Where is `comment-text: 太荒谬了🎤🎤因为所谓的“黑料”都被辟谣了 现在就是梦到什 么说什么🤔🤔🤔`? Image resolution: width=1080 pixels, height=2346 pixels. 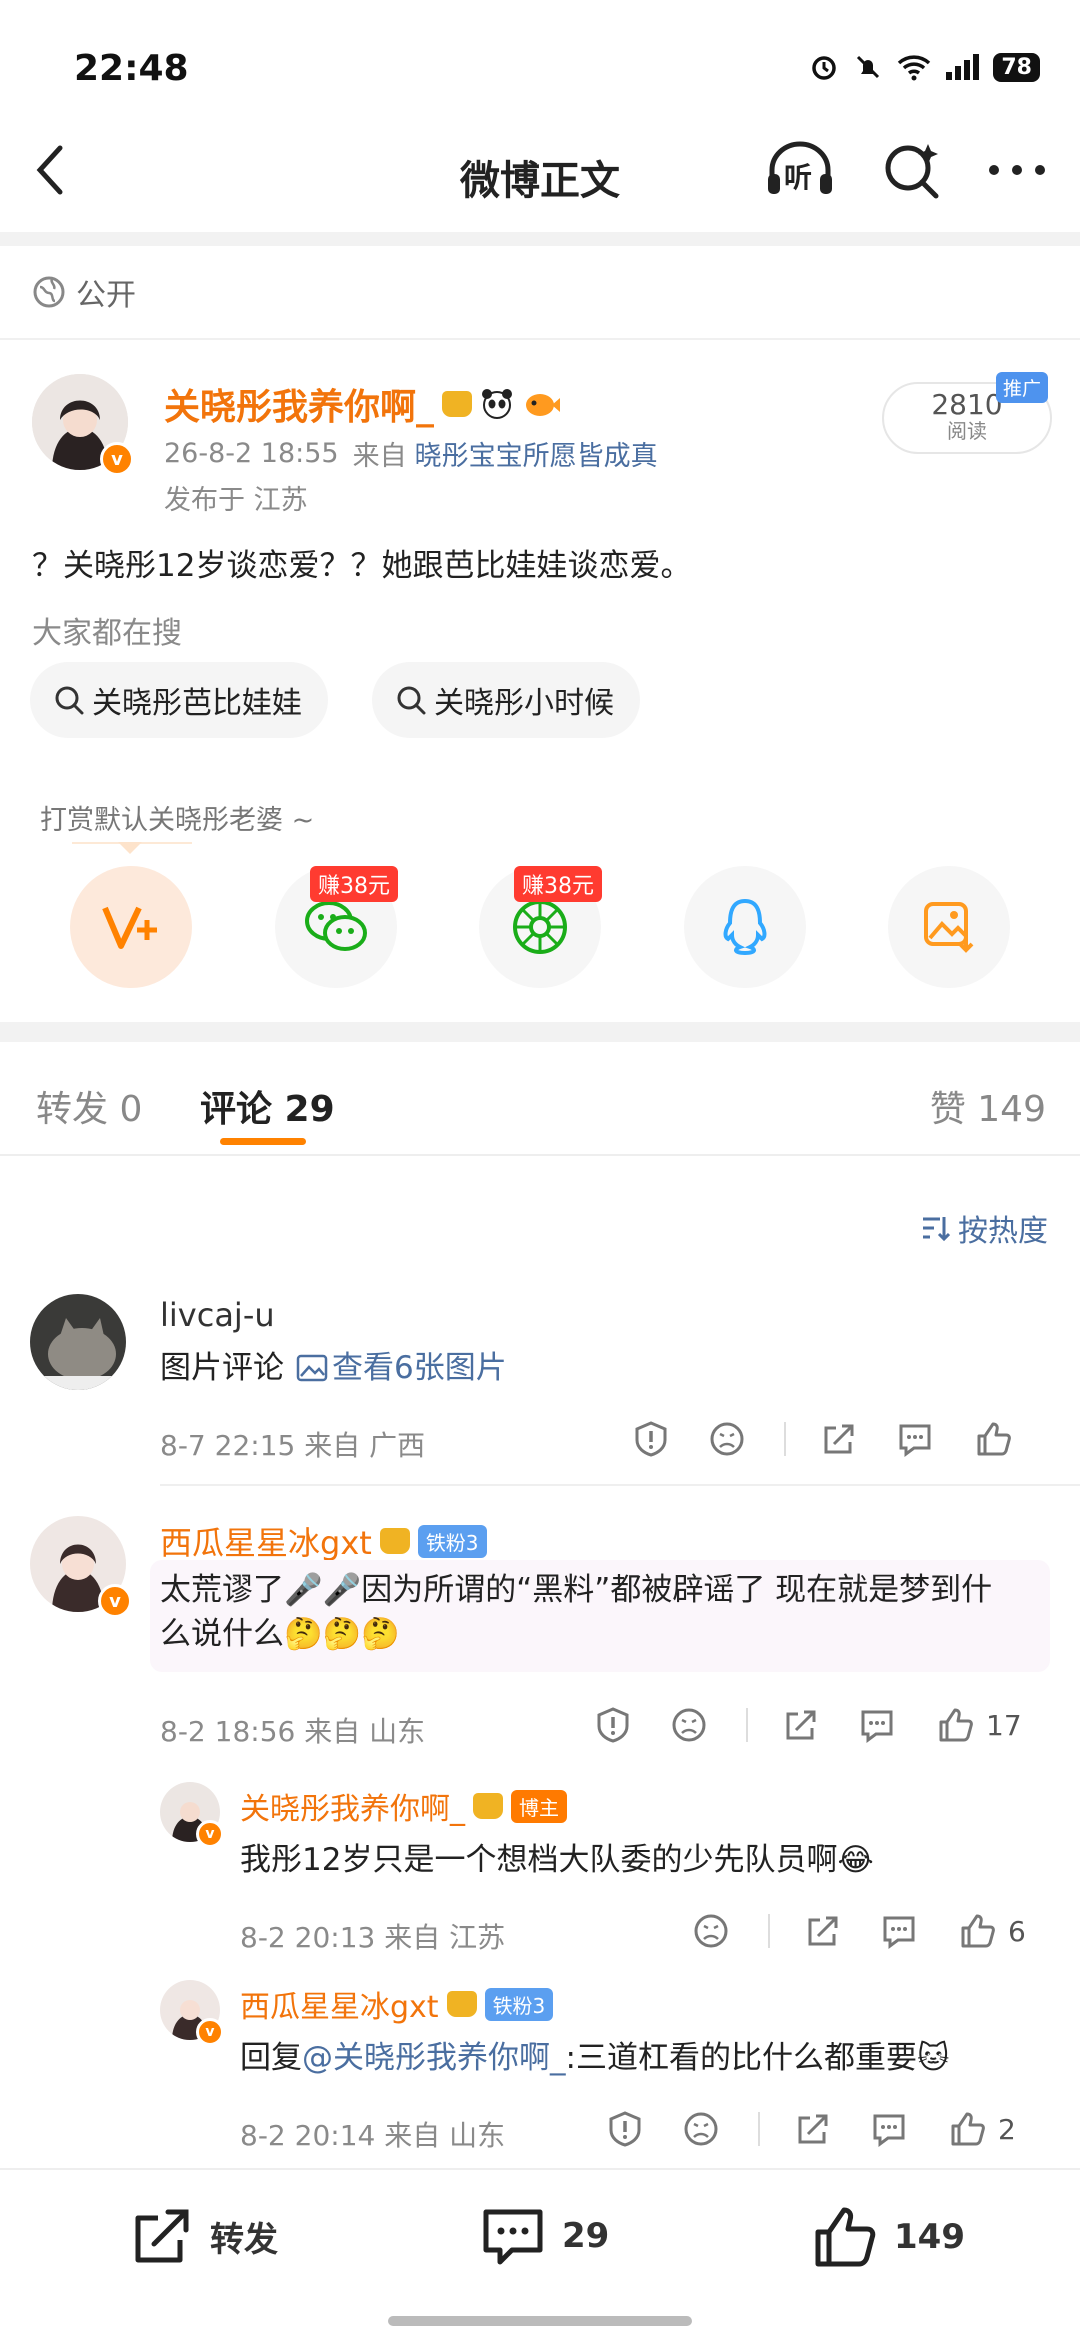 comment-text: 太荒谬了🎤🎤因为所谓的“黑料”都被辟谣了 现在就是梦到什 么说什么🤔🤔🤔 is located at coordinates (605, 1612).